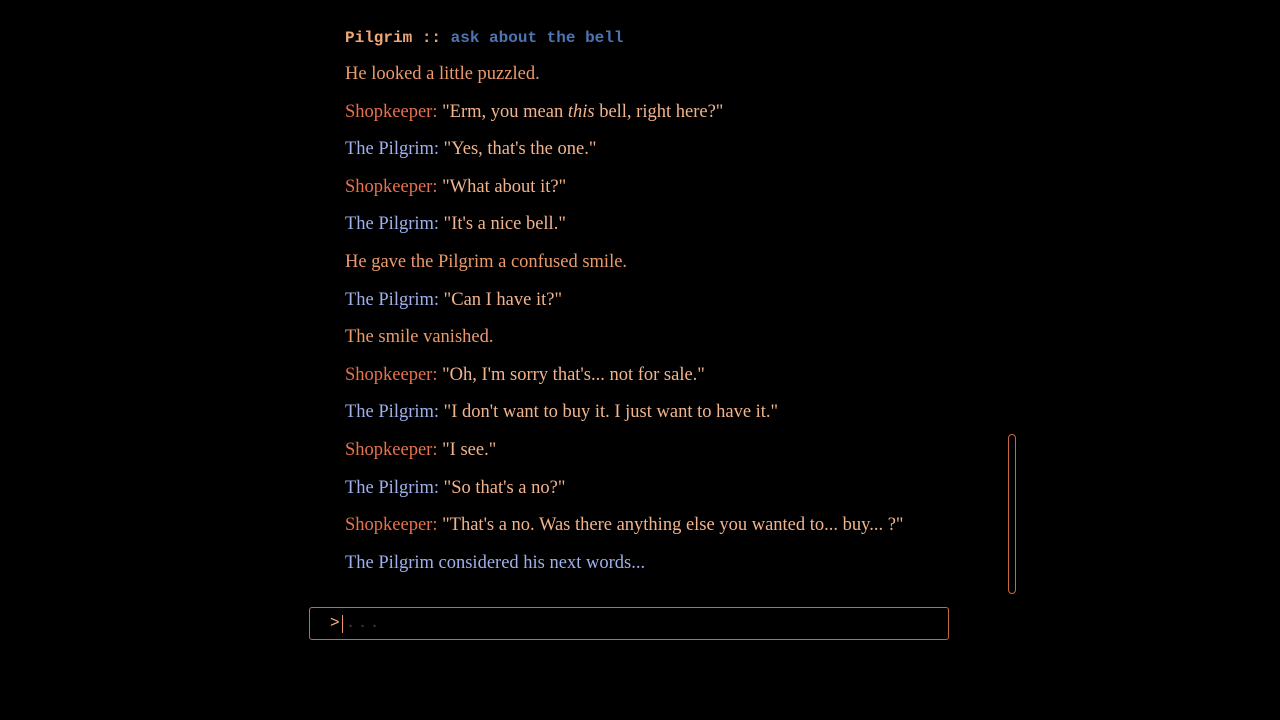 This screenshot has height=720, width=1280. What do you see at coordinates (504, 186) in the screenshot?
I see `speech-text: "What about it?"` at bounding box center [504, 186].